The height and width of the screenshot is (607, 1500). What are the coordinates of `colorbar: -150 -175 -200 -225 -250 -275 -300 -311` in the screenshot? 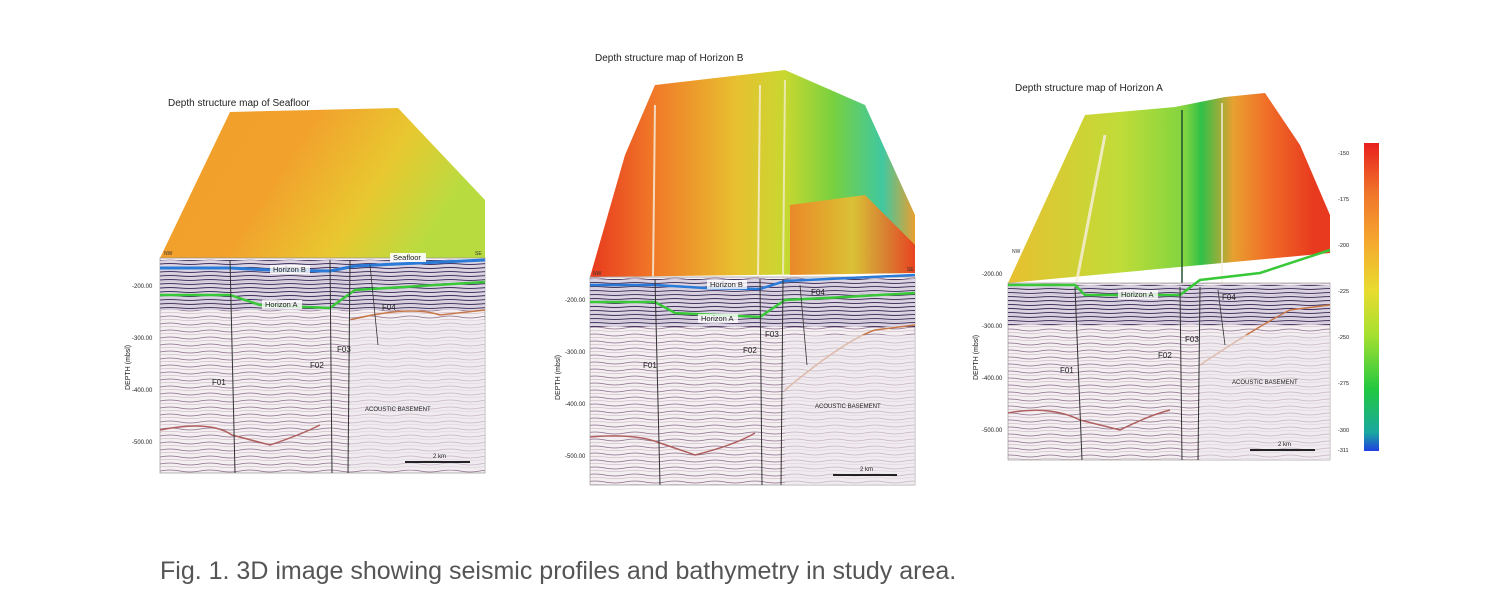 It's located at (1363, 300).